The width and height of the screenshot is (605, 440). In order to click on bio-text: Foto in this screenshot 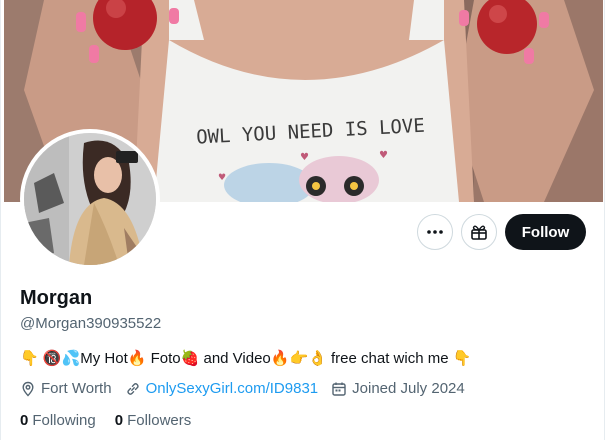, I will do `click(163, 358)`.